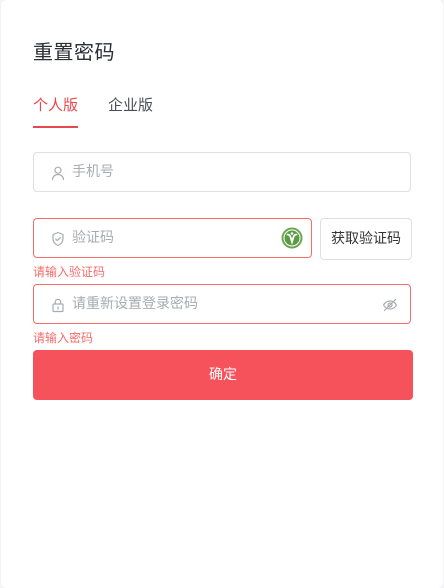 Image resolution: width=444 pixels, height=588 pixels. What do you see at coordinates (58, 173) in the screenshot?
I see `user-icon` at bounding box center [58, 173].